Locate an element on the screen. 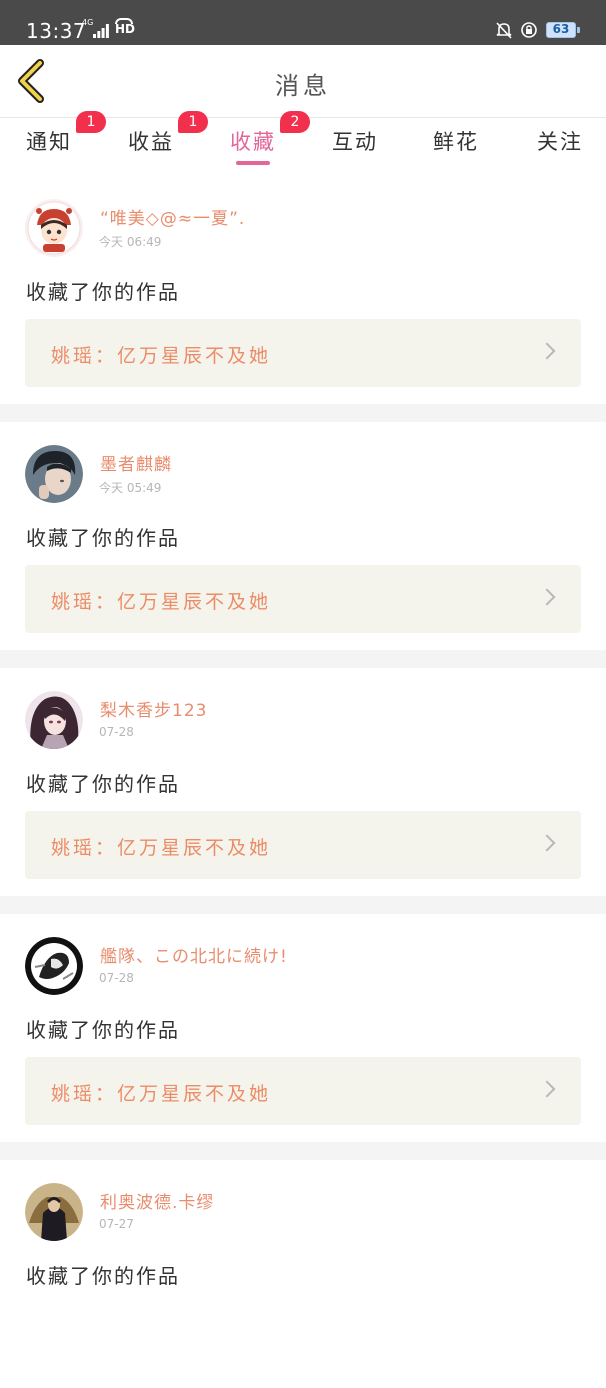 The image size is (606, 1388). active-tab-indicator is located at coordinates (253, 163).